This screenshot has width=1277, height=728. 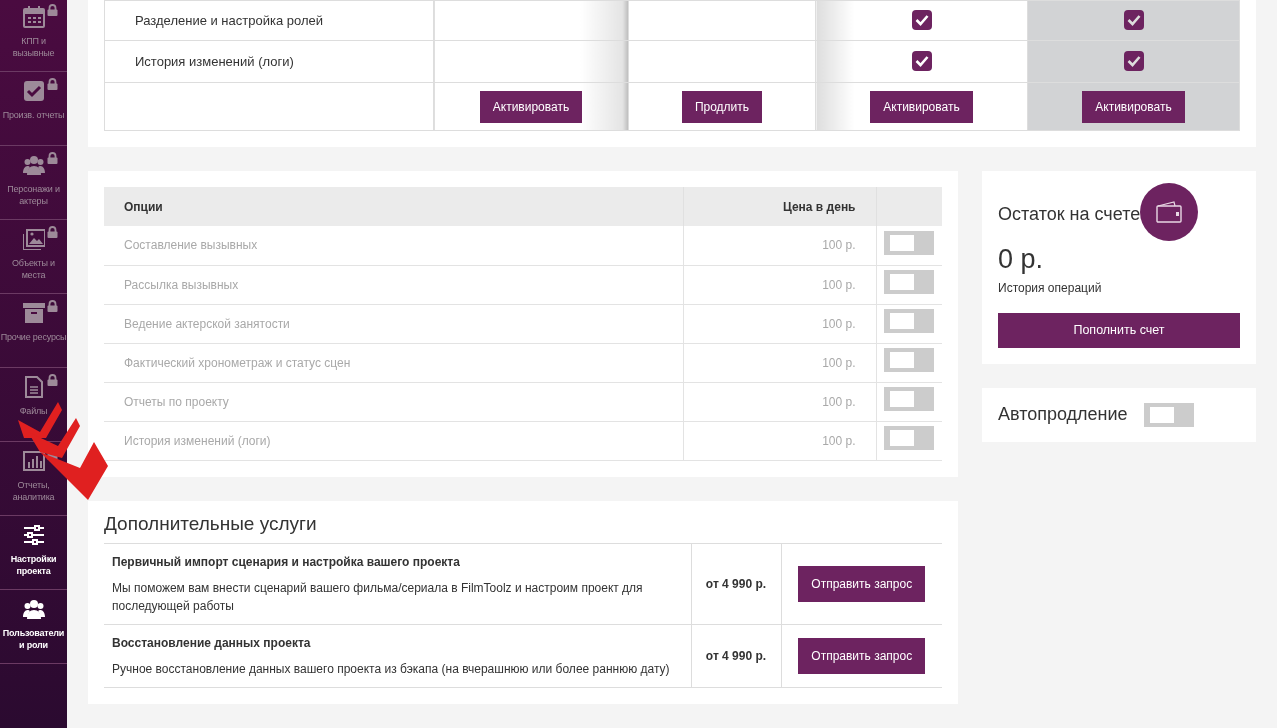 What do you see at coordinates (33, 387) in the screenshot?
I see `document-icon` at bounding box center [33, 387].